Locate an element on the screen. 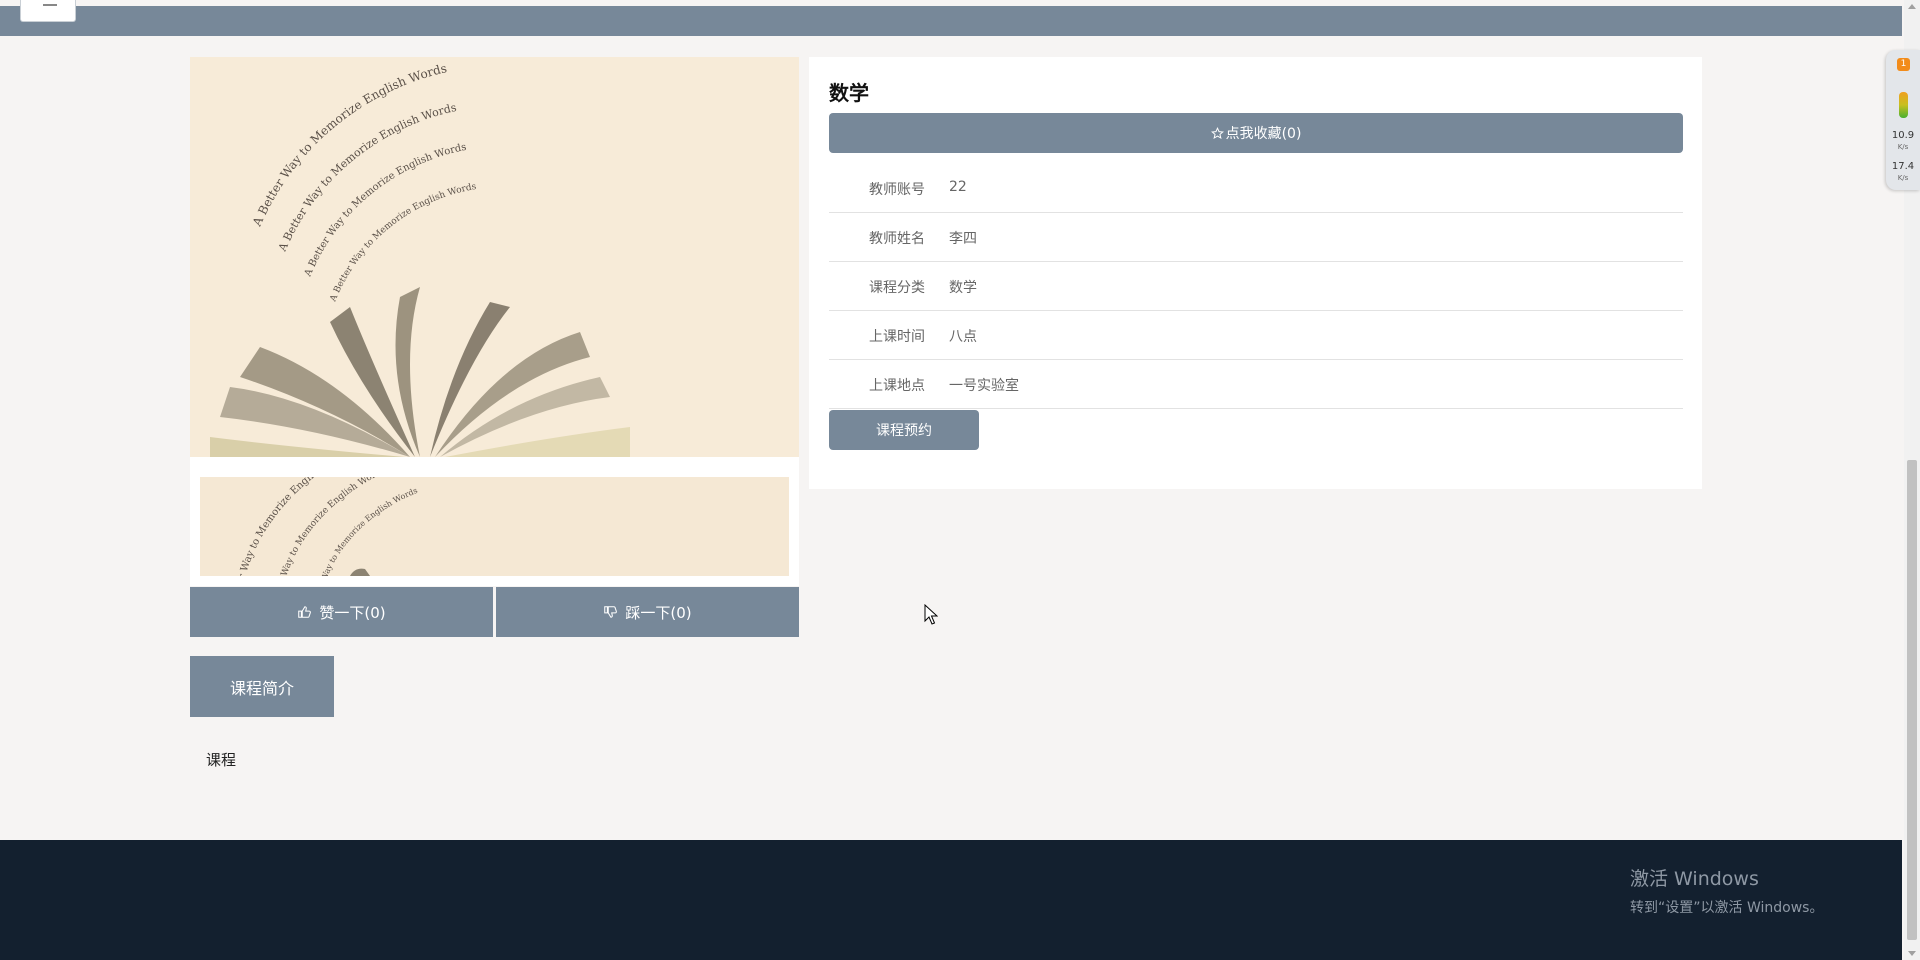 This screenshot has height=960, width=1920. course-intro-content: 课程 is located at coordinates (221, 760).